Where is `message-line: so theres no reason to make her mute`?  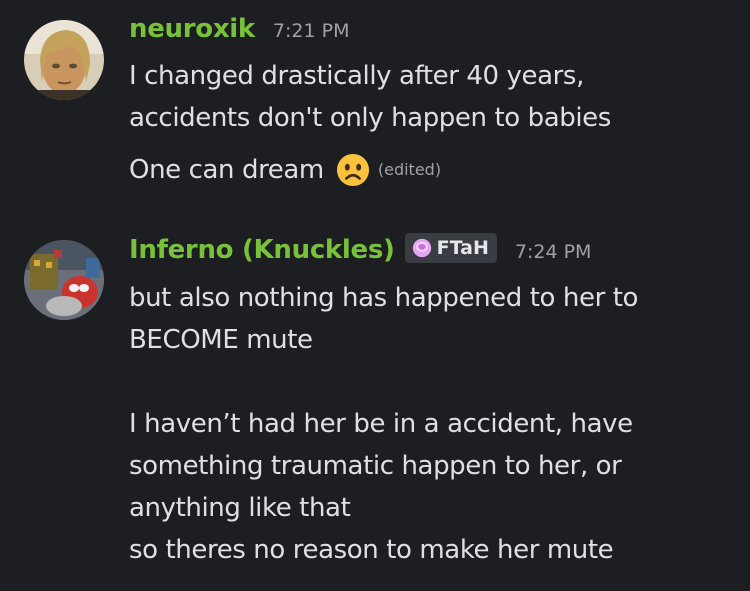
message-line: so theres no reason to make her mute is located at coordinates (371, 550).